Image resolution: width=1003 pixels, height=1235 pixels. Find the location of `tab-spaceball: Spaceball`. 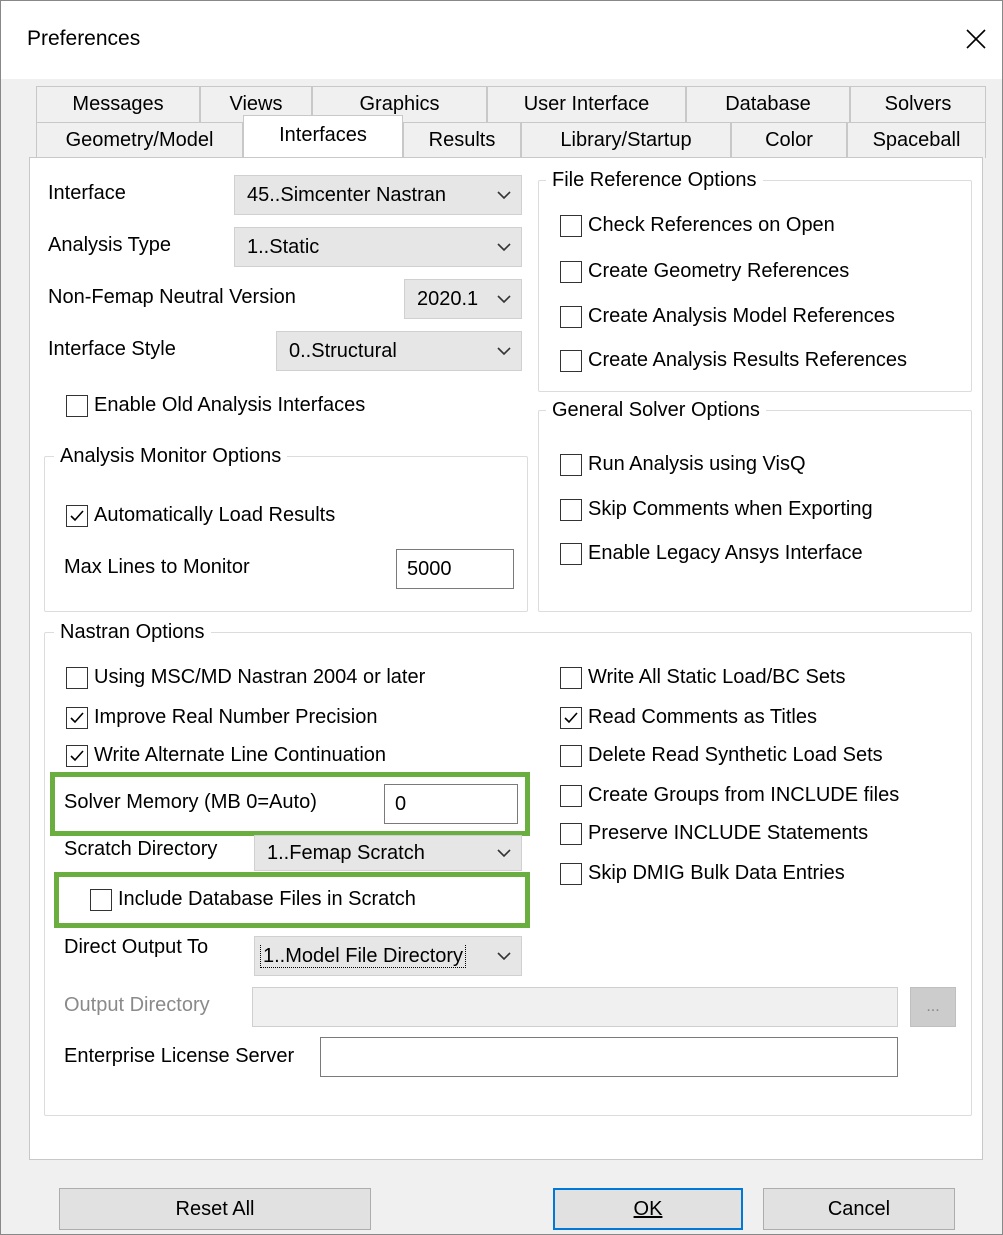

tab-spaceball: Spaceball is located at coordinates (916, 140).